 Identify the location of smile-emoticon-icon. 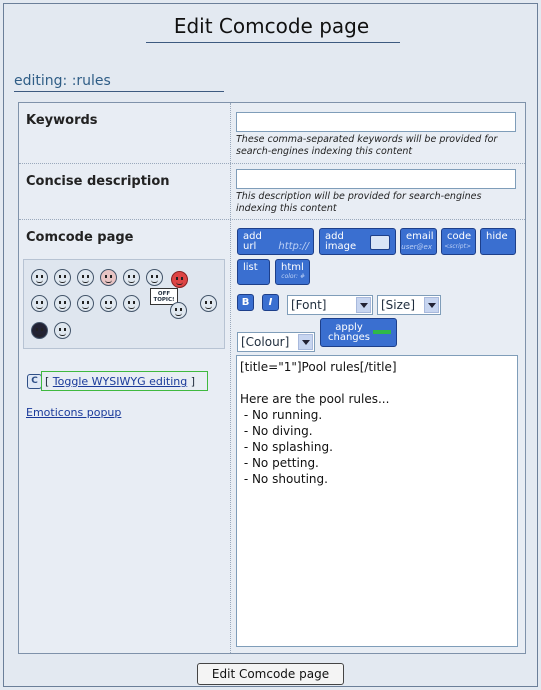
(39, 277).